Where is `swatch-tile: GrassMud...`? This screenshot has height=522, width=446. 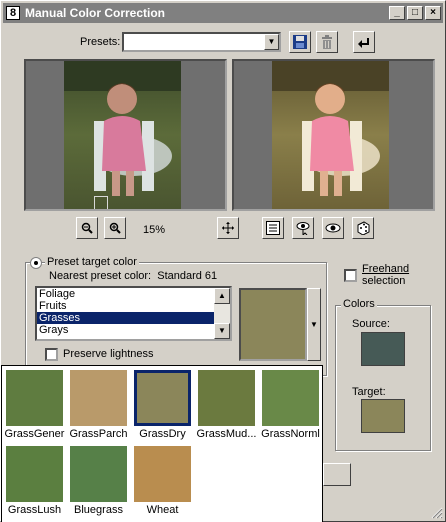 swatch-tile: GrassMud... is located at coordinates (226, 403).